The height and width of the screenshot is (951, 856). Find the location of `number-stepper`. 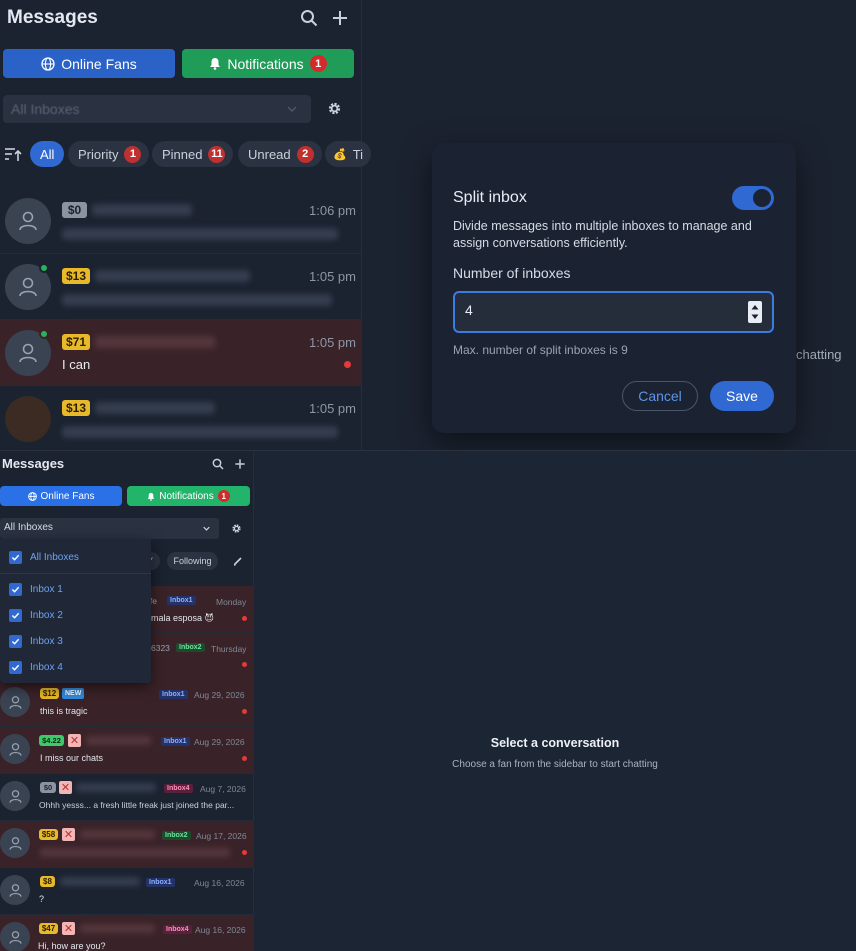

number-stepper is located at coordinates (755, 312).